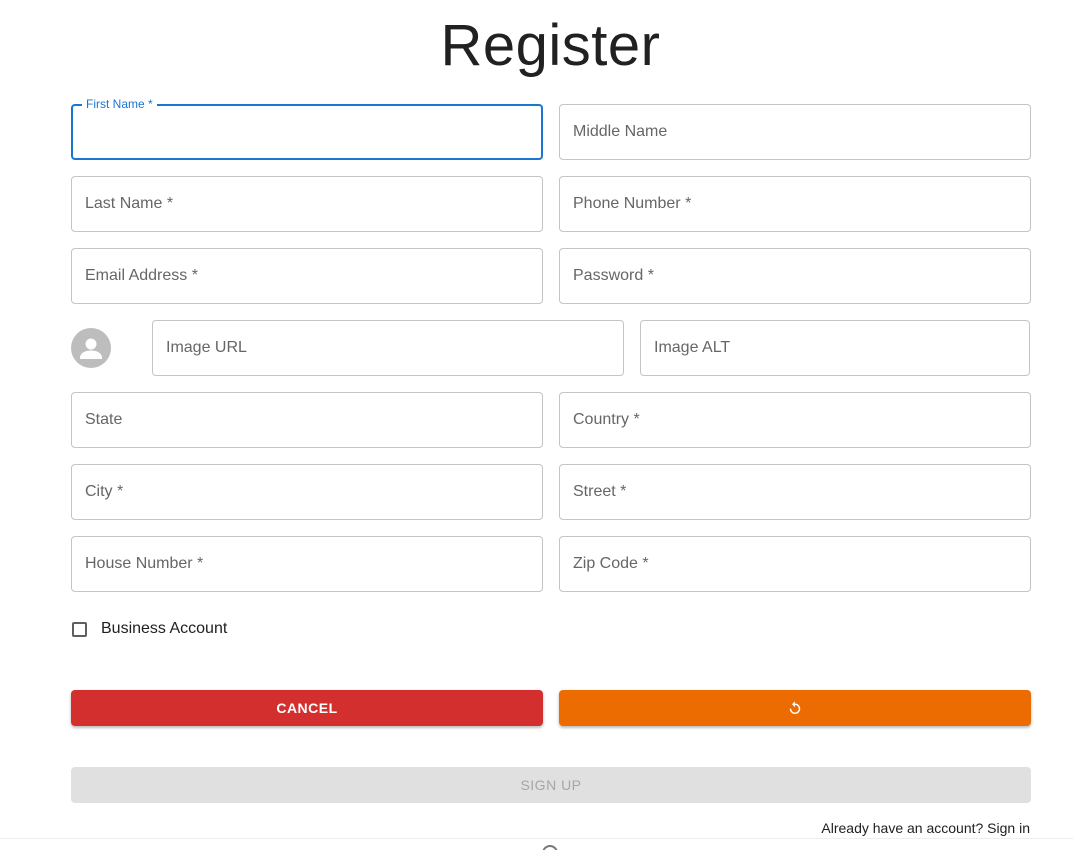 This screenshot has height=850, width=1073. I want to click on phone-number-input, so click(795, 204).